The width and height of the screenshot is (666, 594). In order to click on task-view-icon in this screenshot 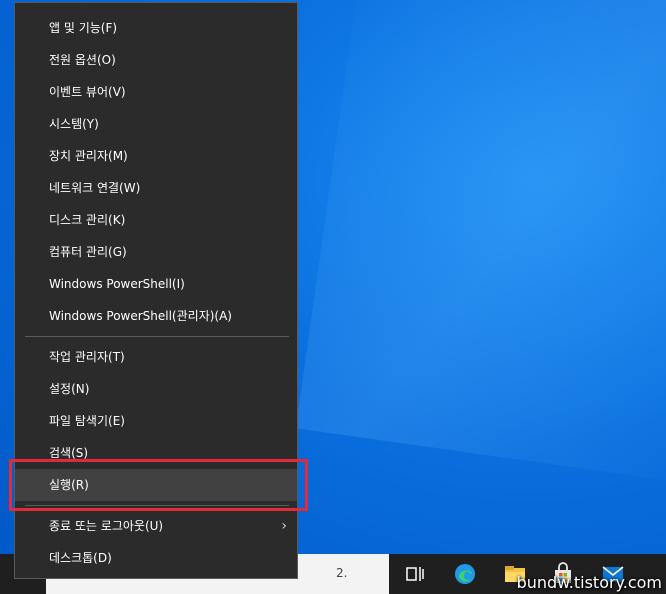, I will do `click(415, 574)`.